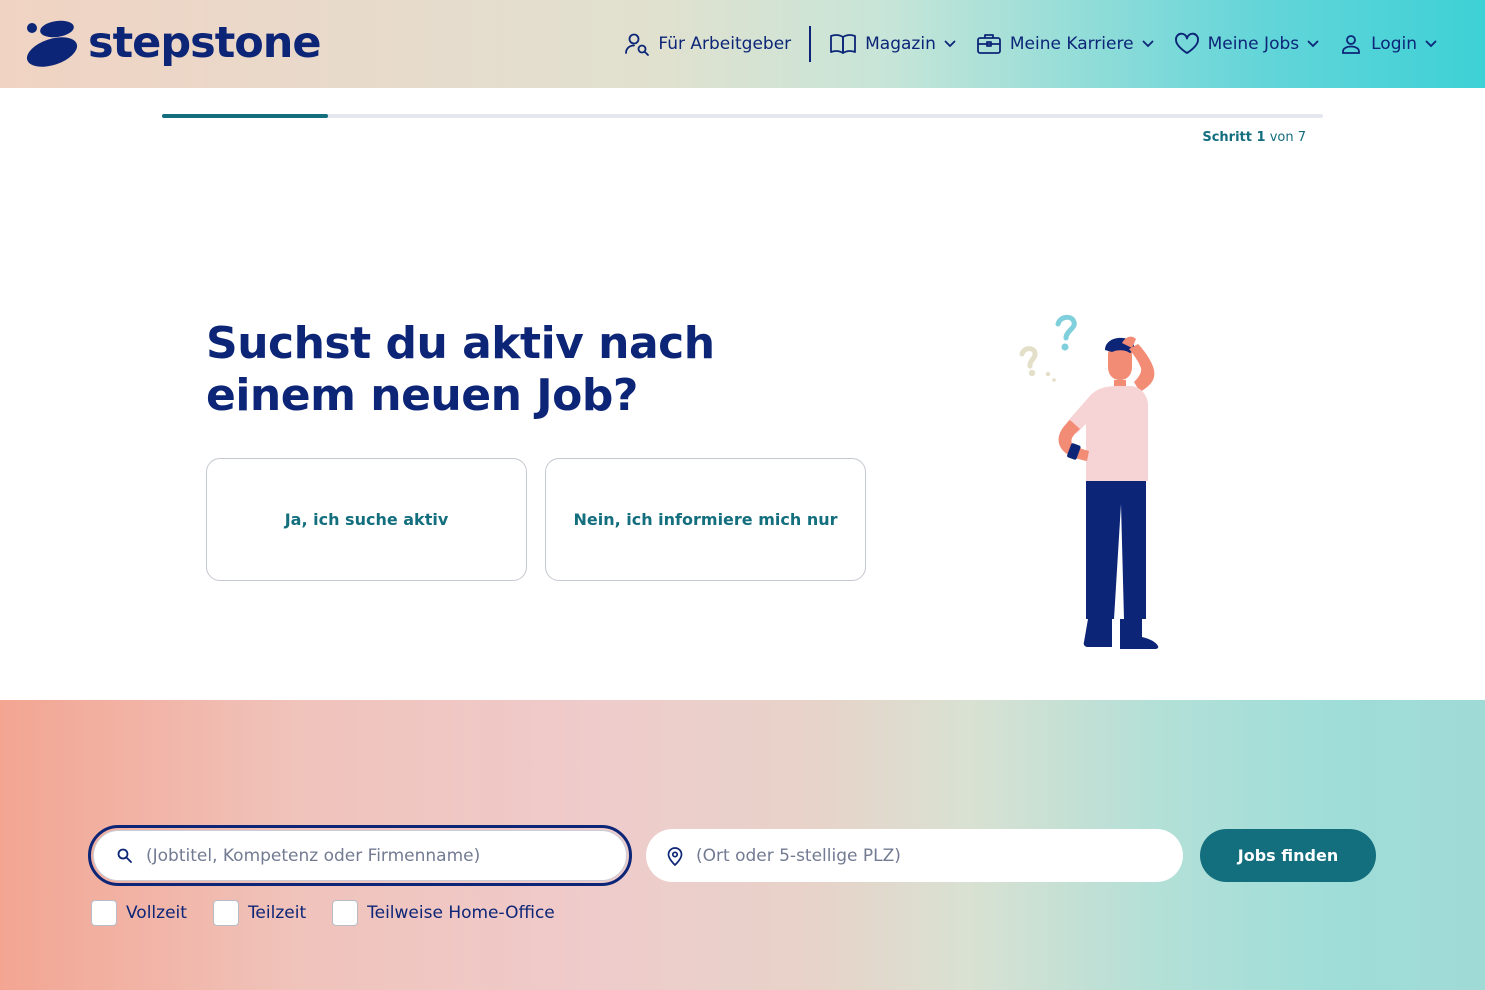 This screenshot has width=1485, height=990. What do you see at coordinates (124, 855) in the screenshot?
I see `search-icon` at bounding box center [124, 855].